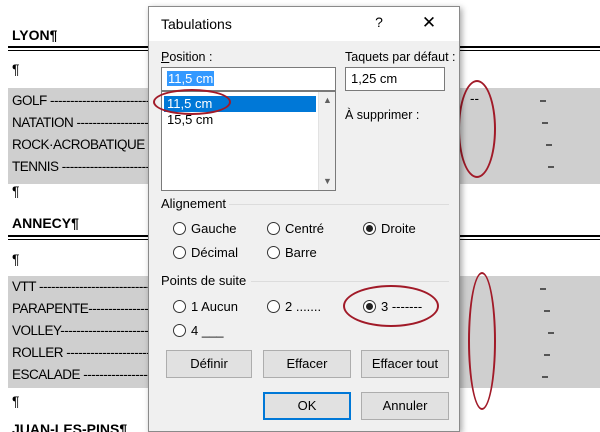 This screenshot has width=600, height=432. What do you see at coordinates (382, 115) in the screenshot?
I see `to-clear-label: À supprimer :` at bounding box center [382, 115].